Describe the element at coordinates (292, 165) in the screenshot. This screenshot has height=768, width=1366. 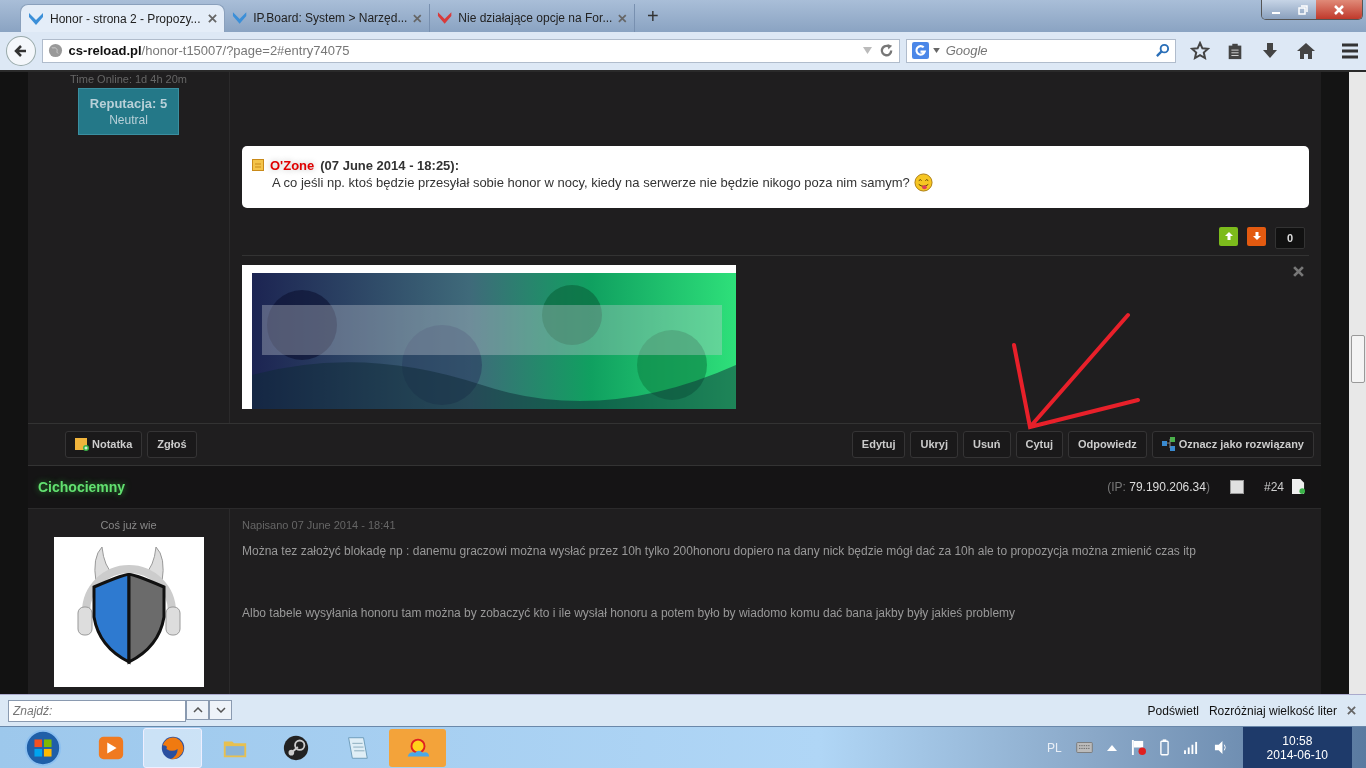
I see `quote-author: O'Zone` at that location.